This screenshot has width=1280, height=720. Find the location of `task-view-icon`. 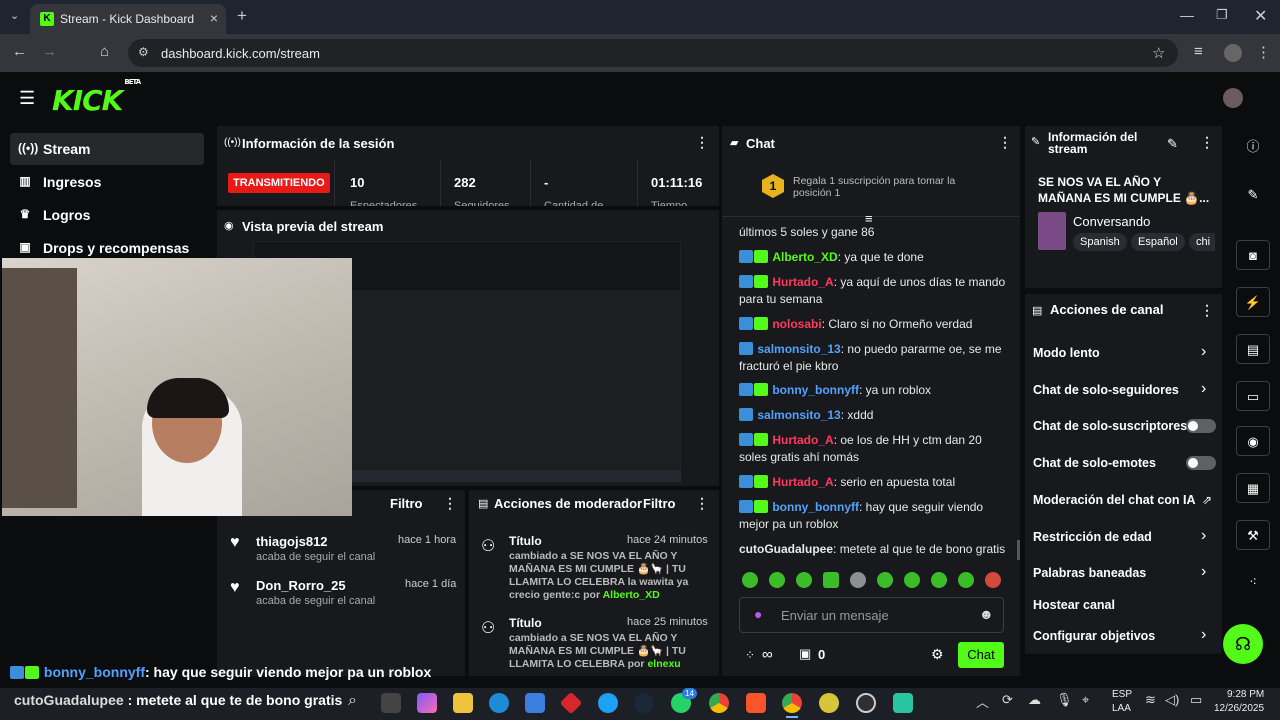

task-view-icon is located at coordinates (391, 703).